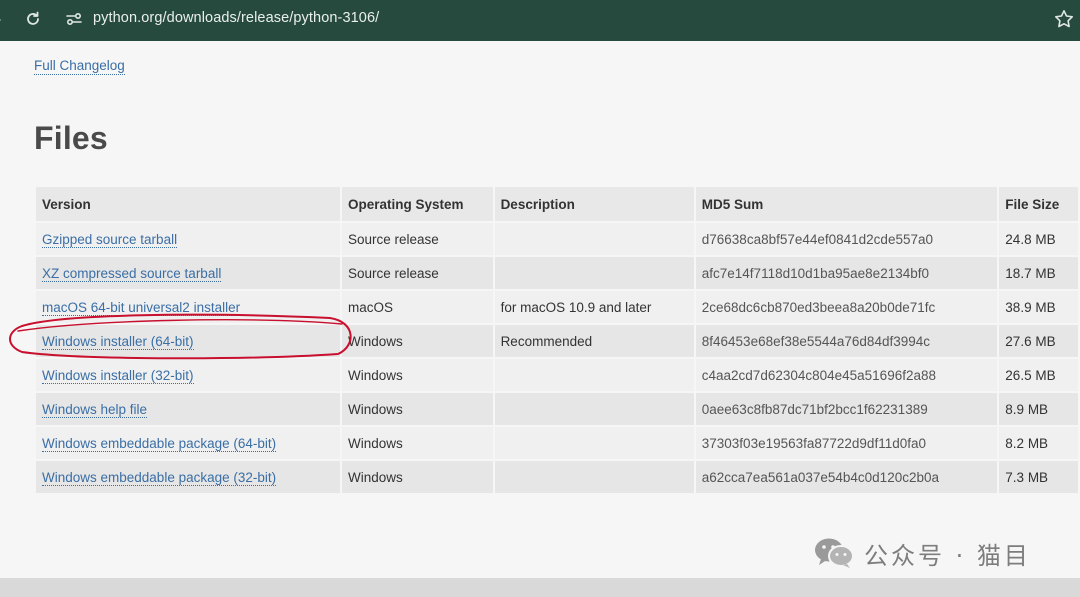 The image size is (1080, 597). What do you see at coordinates (846, 239) in the screenshot?
I see `md5-cell: d76638ca8bf57e44ef0841d2cde557a0` at bounding box center [846, 239].